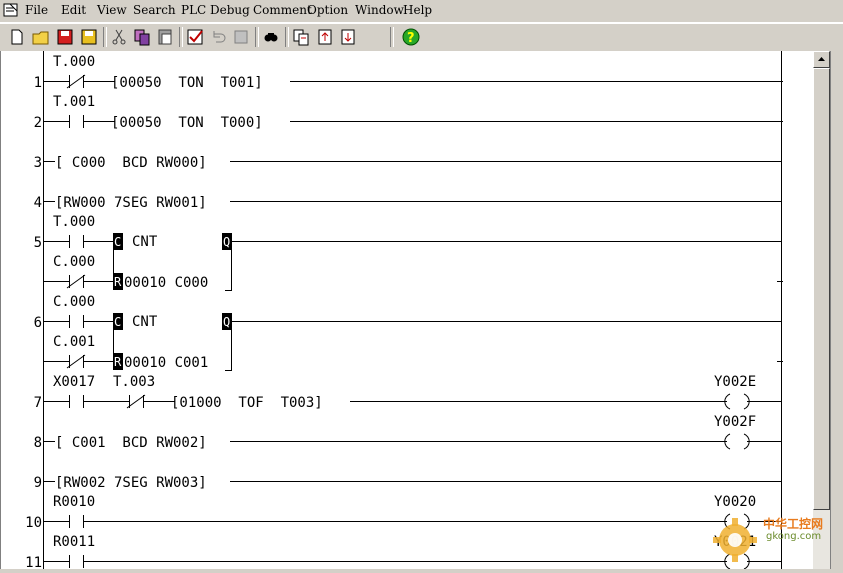 This screenshot has width=843, height=573. Describe the element at coordinates (119, 37) in the screenshot. I see `cut-icon` at that location.